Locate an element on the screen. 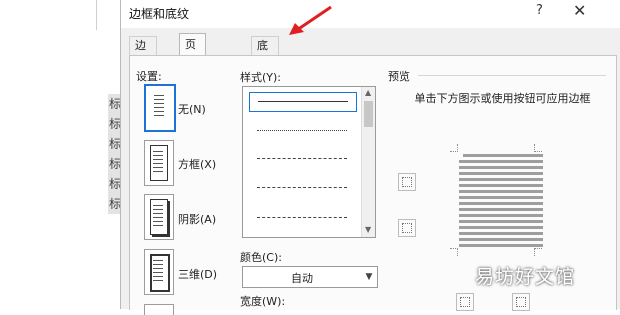 Image resolution: width=620 pixels, height=315 pixels. setting-none-label: 无(N) is located at coordinates (192, 109).